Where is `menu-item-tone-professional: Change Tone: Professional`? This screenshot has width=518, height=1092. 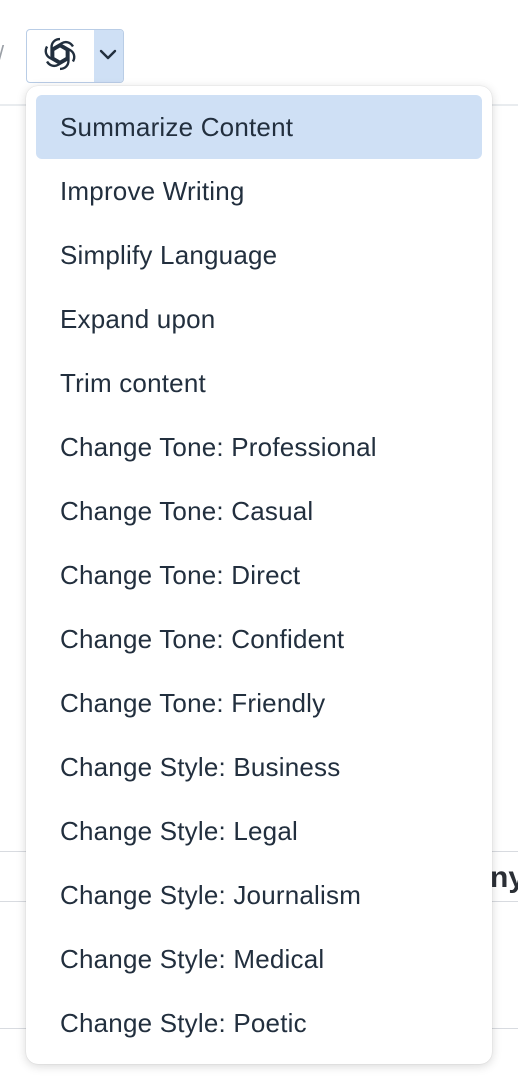 menu-item-tone-professional: Change Tone: Professional is located at coordinates (259, 447).